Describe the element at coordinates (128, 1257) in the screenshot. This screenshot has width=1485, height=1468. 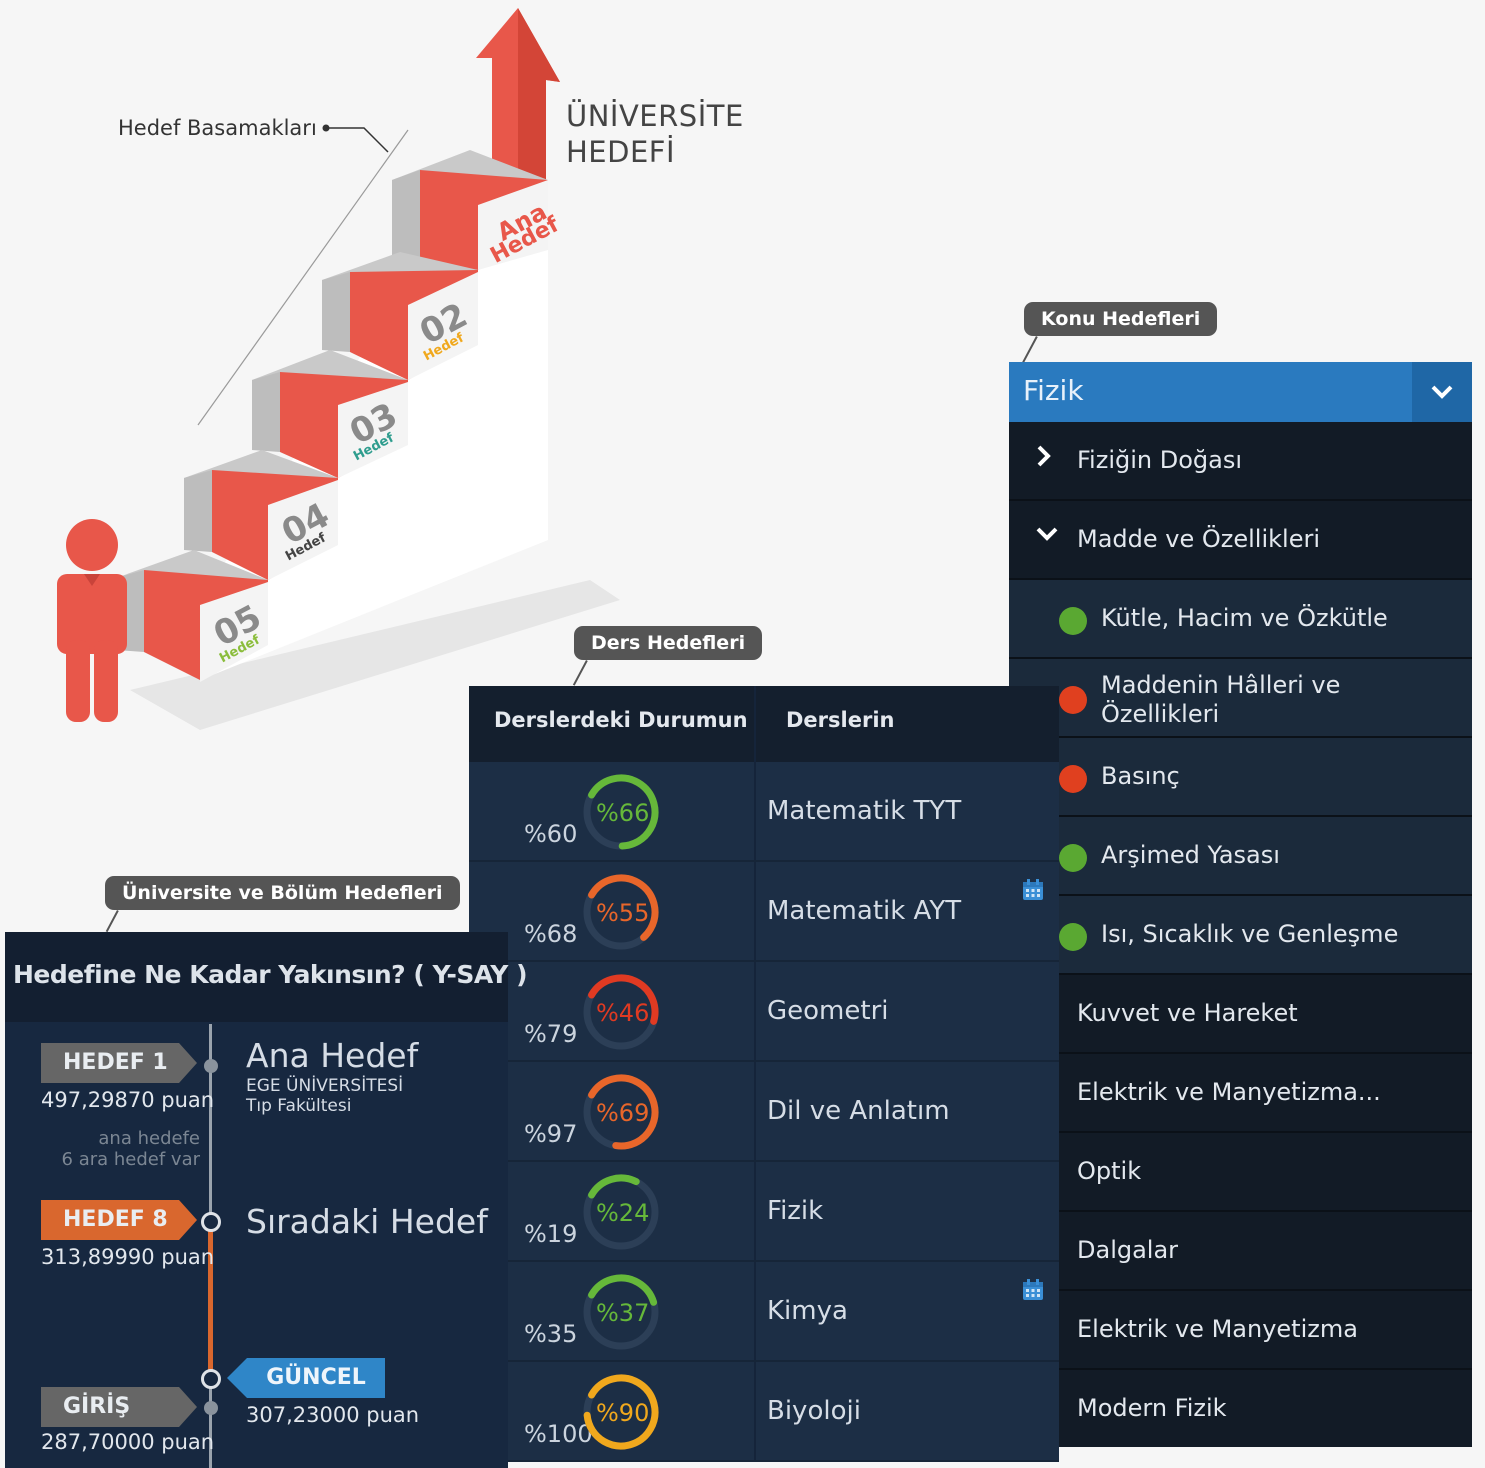
I see `hedef-8-points: 313,89990 puan` at that location.